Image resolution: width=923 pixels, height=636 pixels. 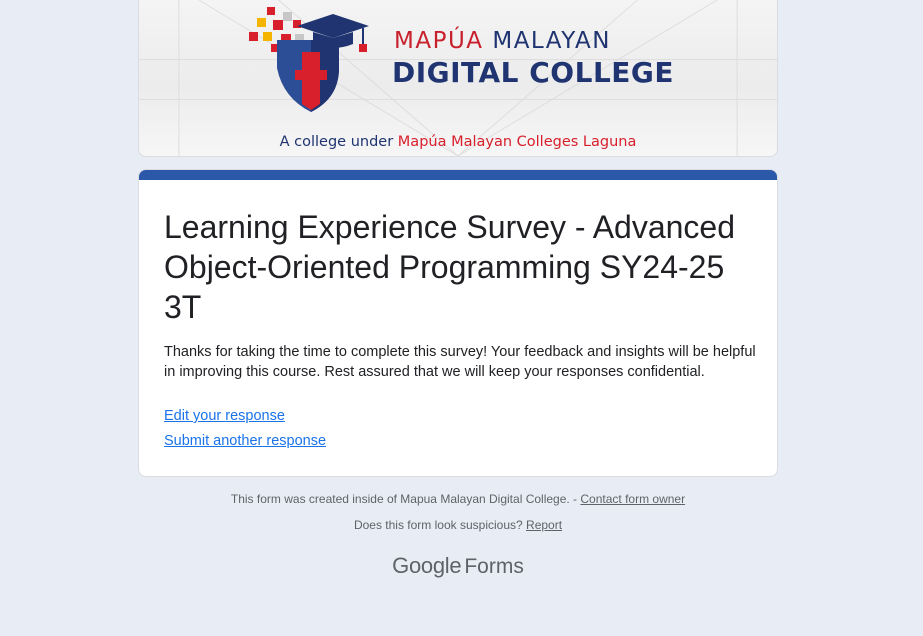 What do you see at coordinates (551, 41) in the screenshot?
I see `brand-malayan-text: MALAYAN` at bounding box center [551, 41].